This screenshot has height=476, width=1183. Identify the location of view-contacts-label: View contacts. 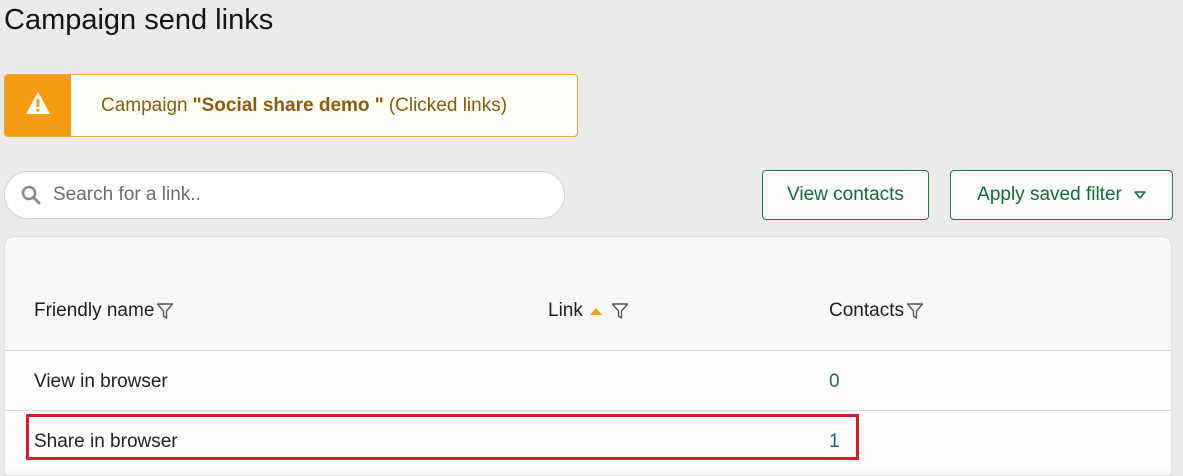
(845, 194).